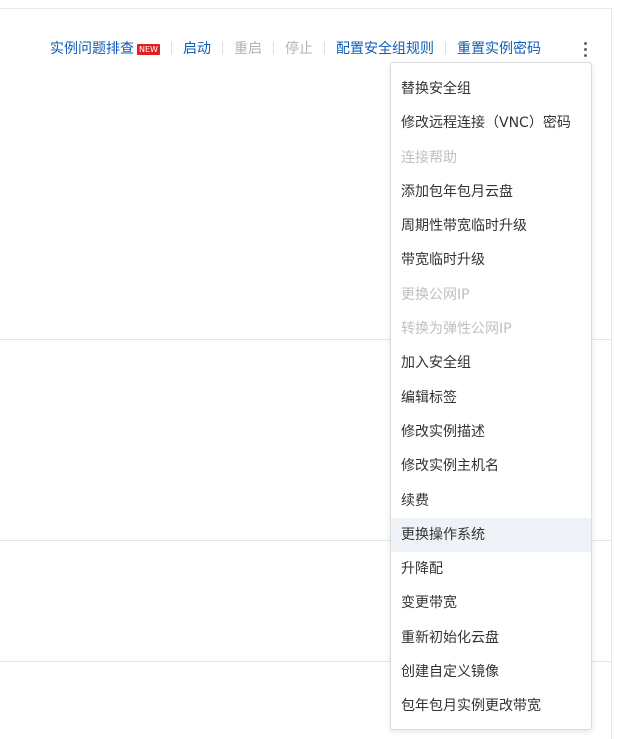 Image resolution: width=619 pixels, height=739 pixels. I want to click on troubleshoot-label: 实例问题排查, so click(92, 49).